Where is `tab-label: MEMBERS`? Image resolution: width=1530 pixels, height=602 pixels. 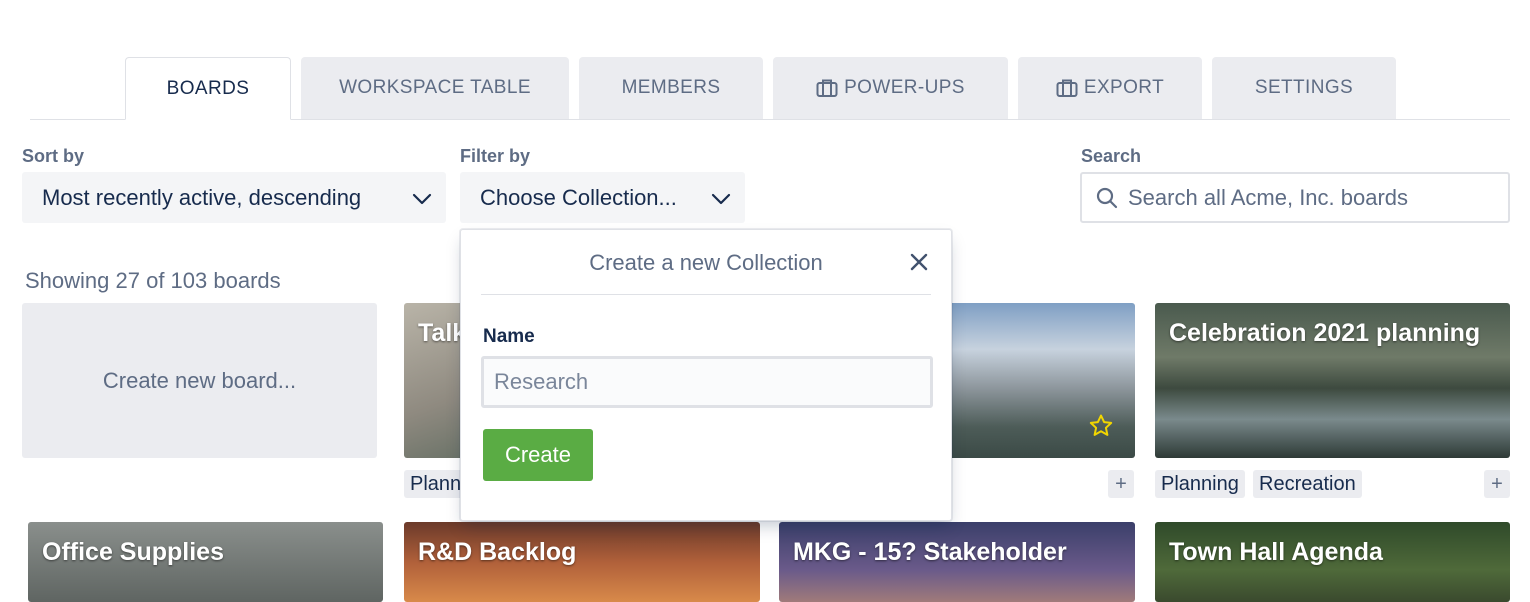
tab-label: MEMBERS is located at coordinates (671, 87).